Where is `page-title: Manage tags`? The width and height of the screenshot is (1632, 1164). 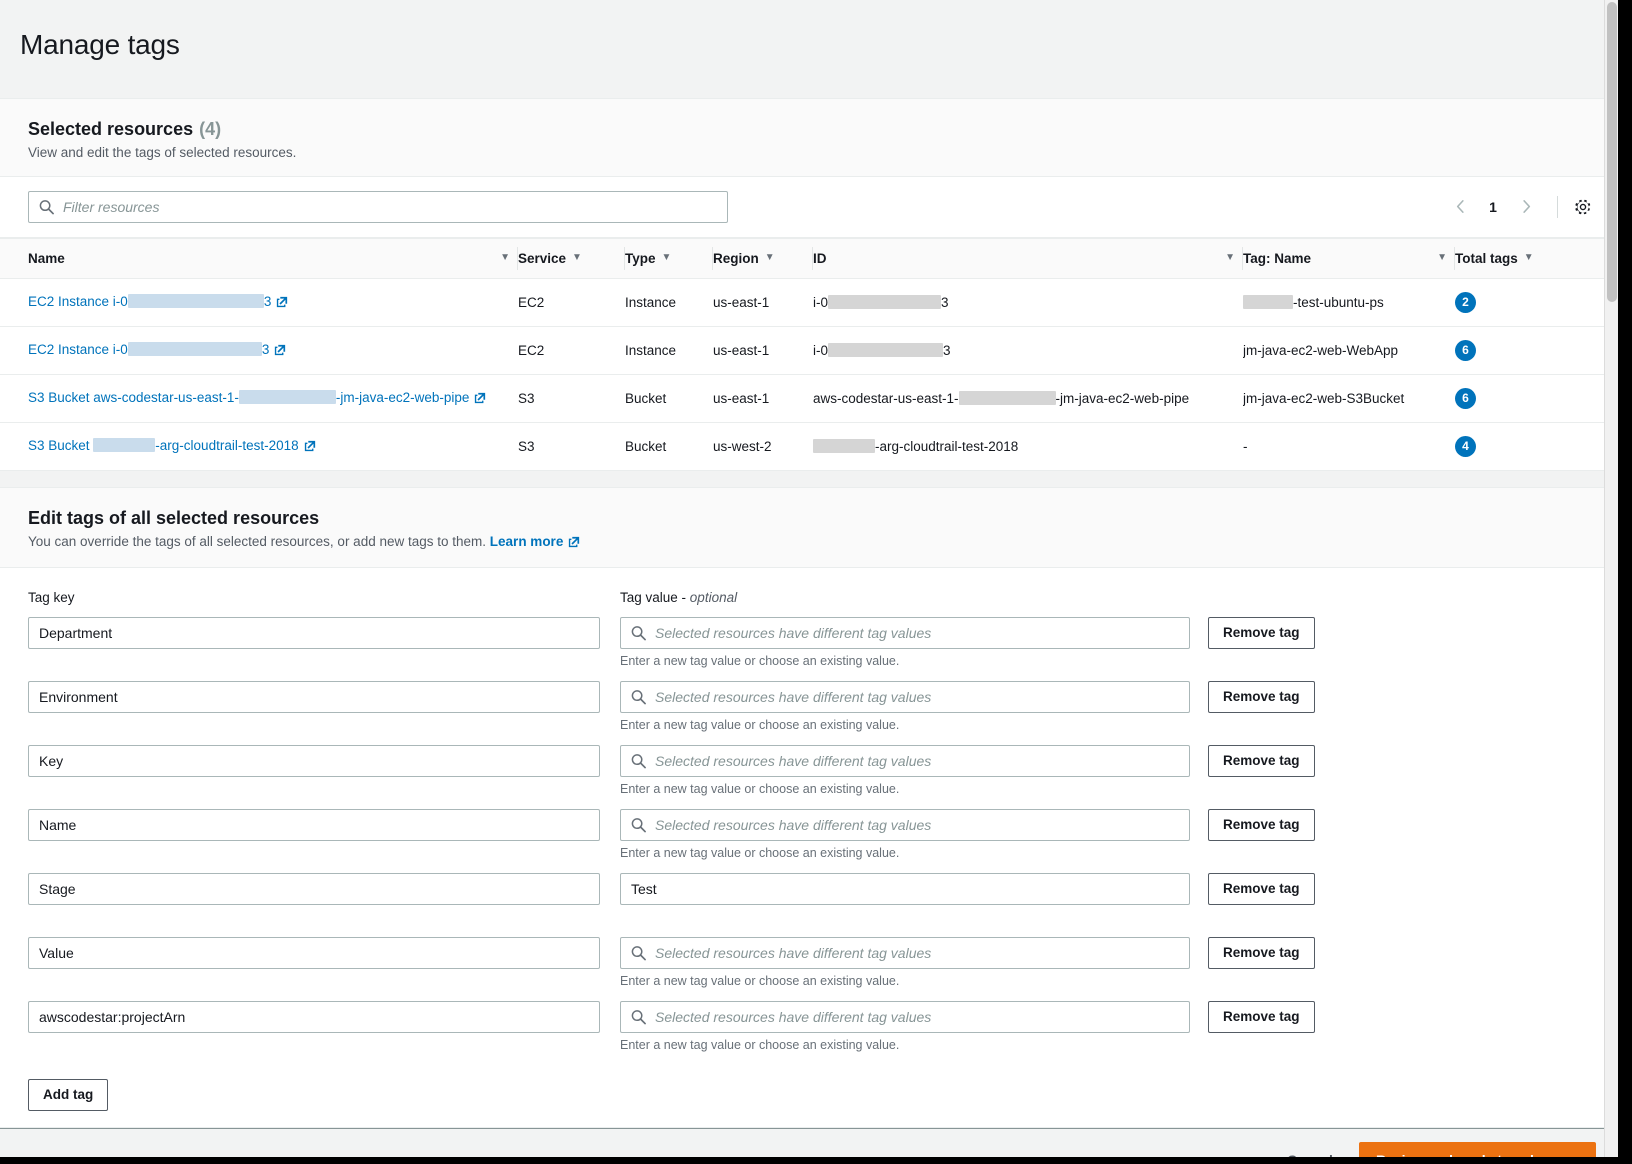 page-title: Manage tags is located at coordinates (100, 44).